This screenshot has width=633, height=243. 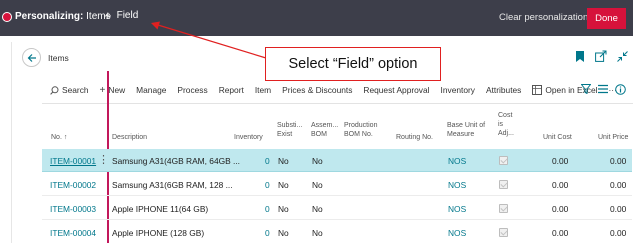 I want to click on column-header-inventory: Inventory, so click(x=248, y=137).